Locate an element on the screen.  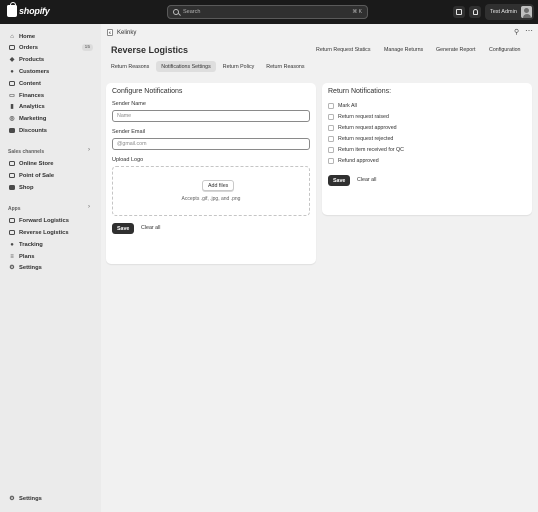
tab-return-reasons: Return Reasons is located at coordinates (130, 66).